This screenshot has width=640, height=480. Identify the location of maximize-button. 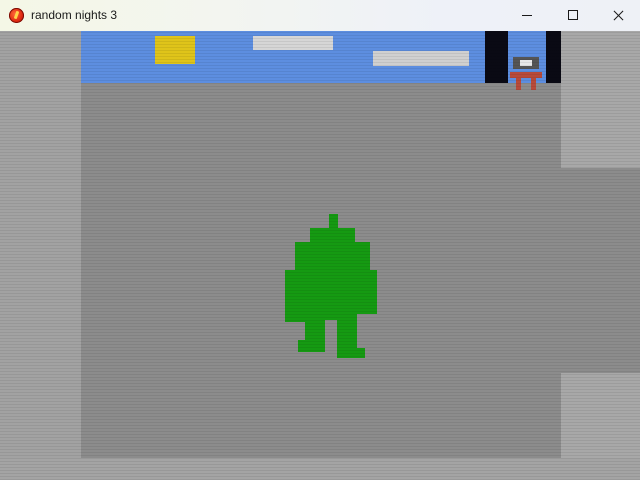
(573, 15).